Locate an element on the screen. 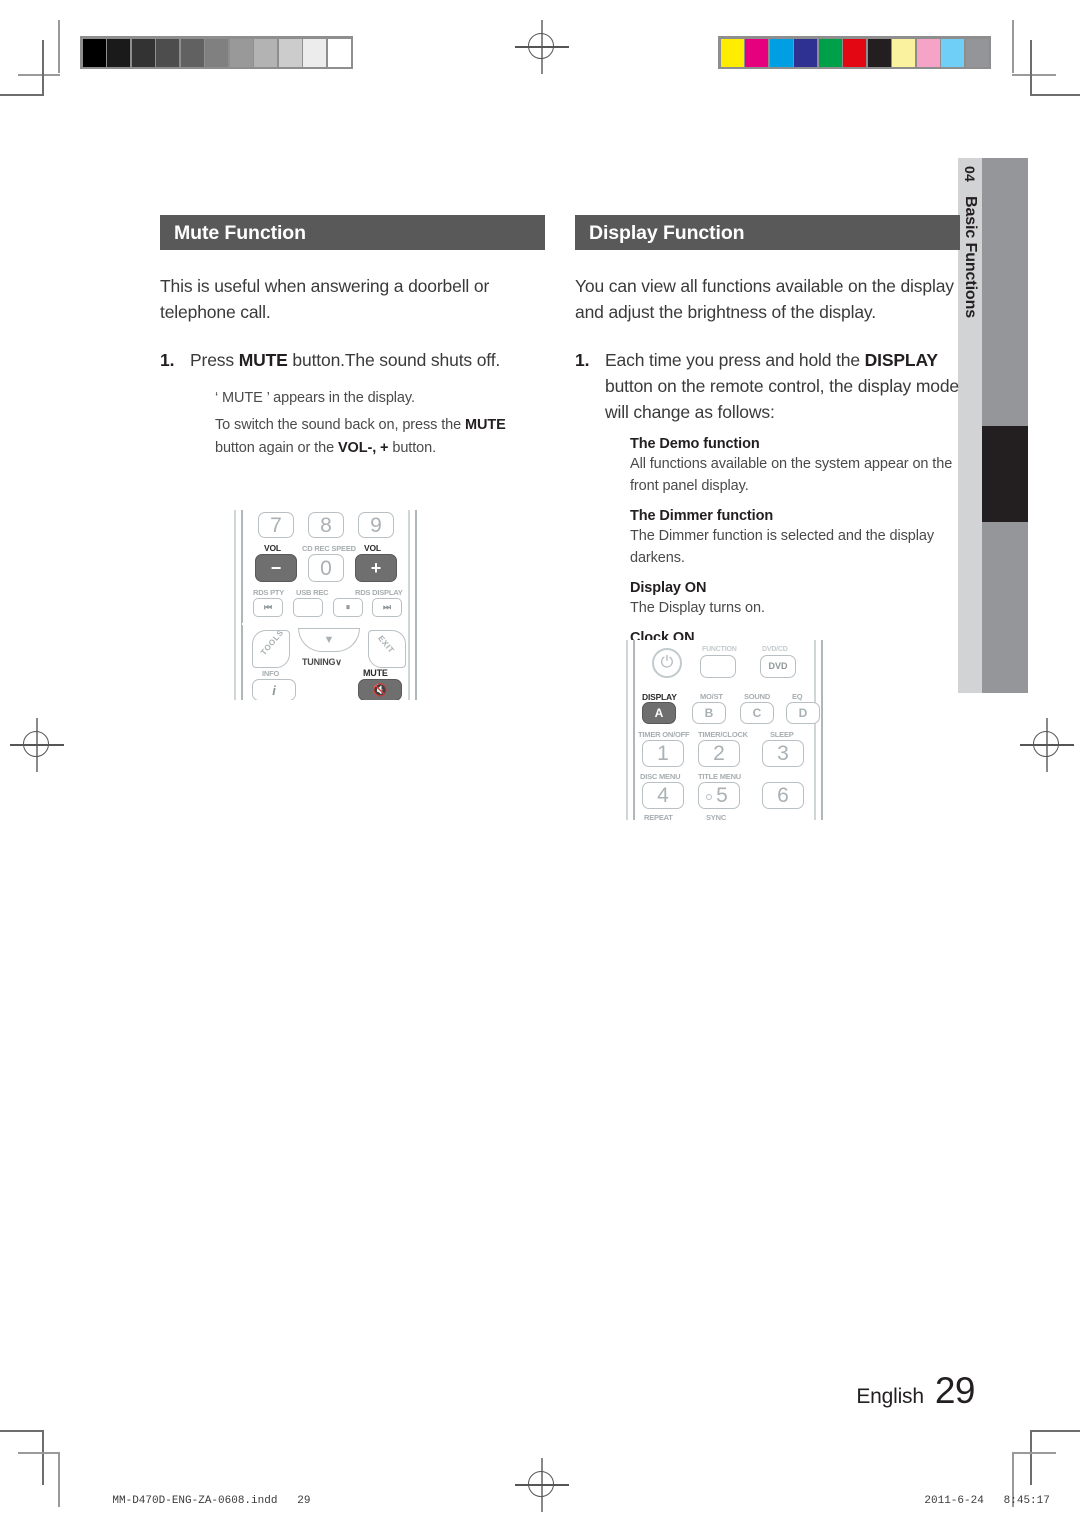 This screenshot has width=1080, height=1527. section-header-display: Display Function is located at coordinates (767, 232).